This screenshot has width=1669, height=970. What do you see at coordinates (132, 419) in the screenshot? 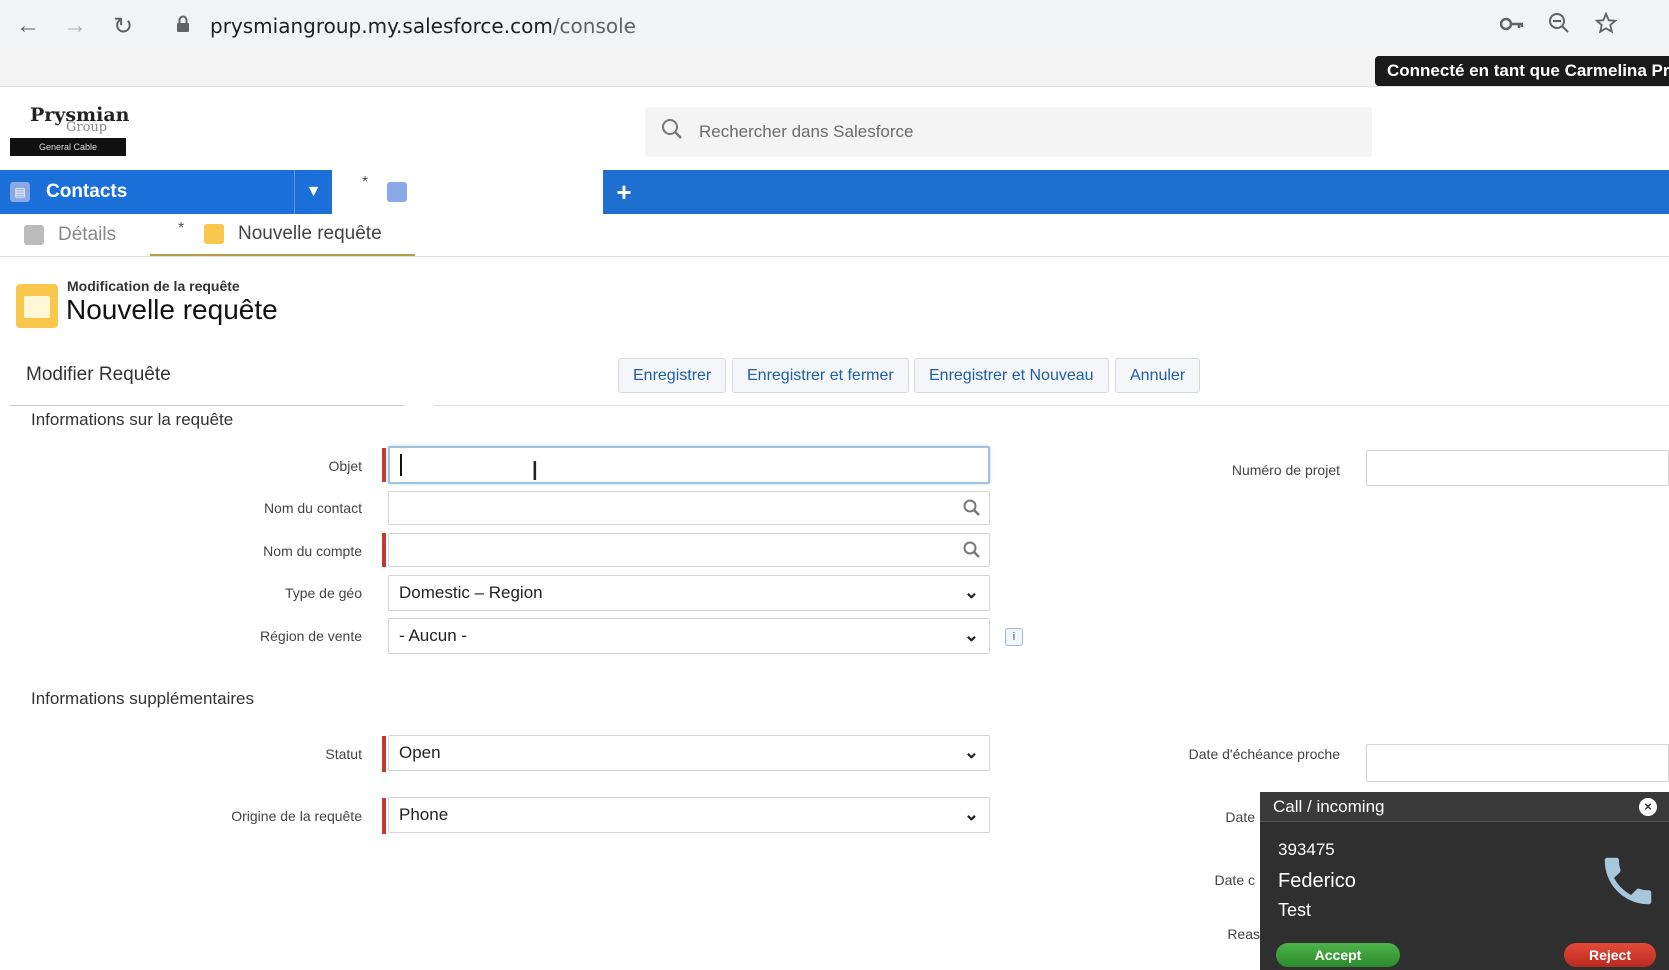
I see `section-title-info: Informations sur la requête` at bounding box center [132, 419].